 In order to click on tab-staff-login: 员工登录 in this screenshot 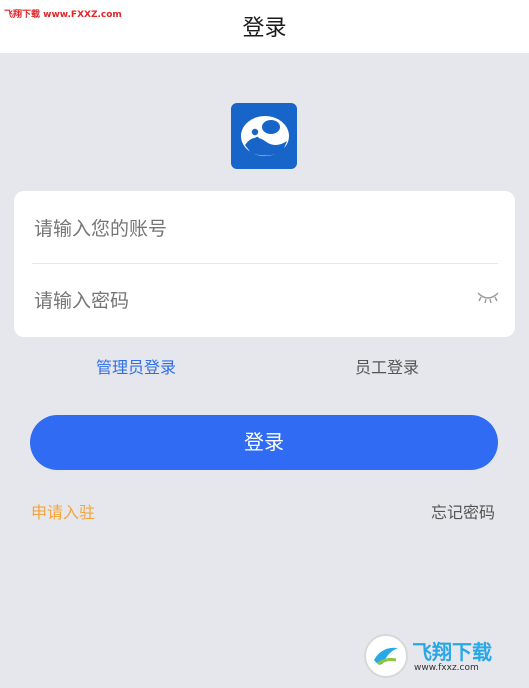, I will do `click(387, 366)`.